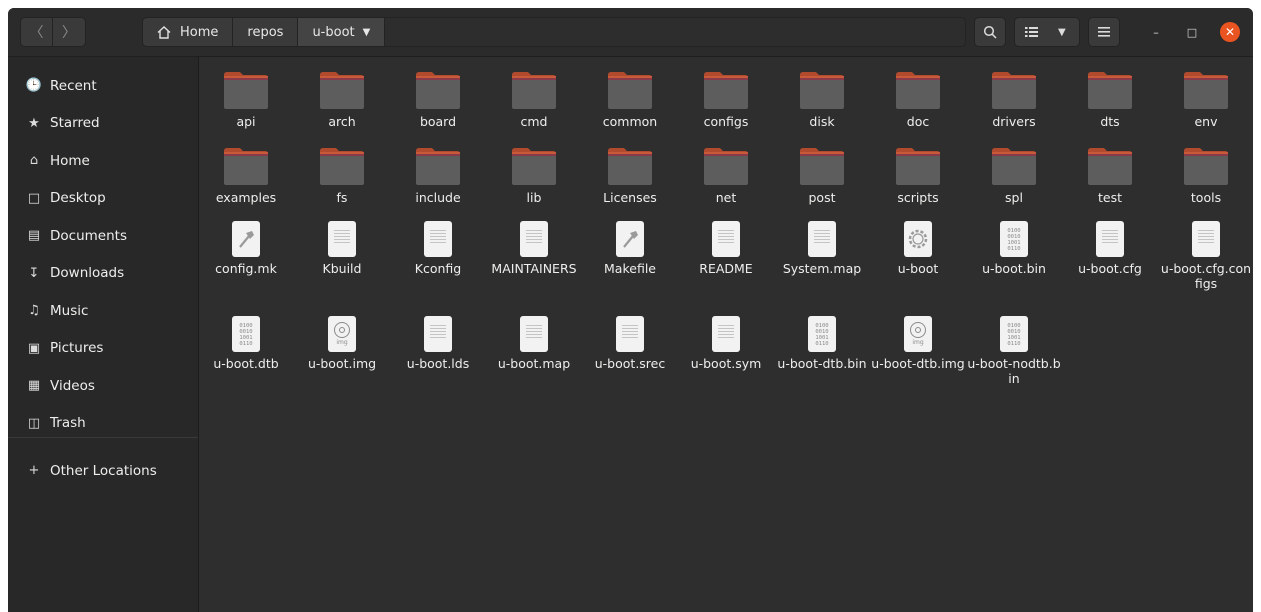  I want to click on breadcrumb-u-boot: u-boot ▼, so click(342, 32).